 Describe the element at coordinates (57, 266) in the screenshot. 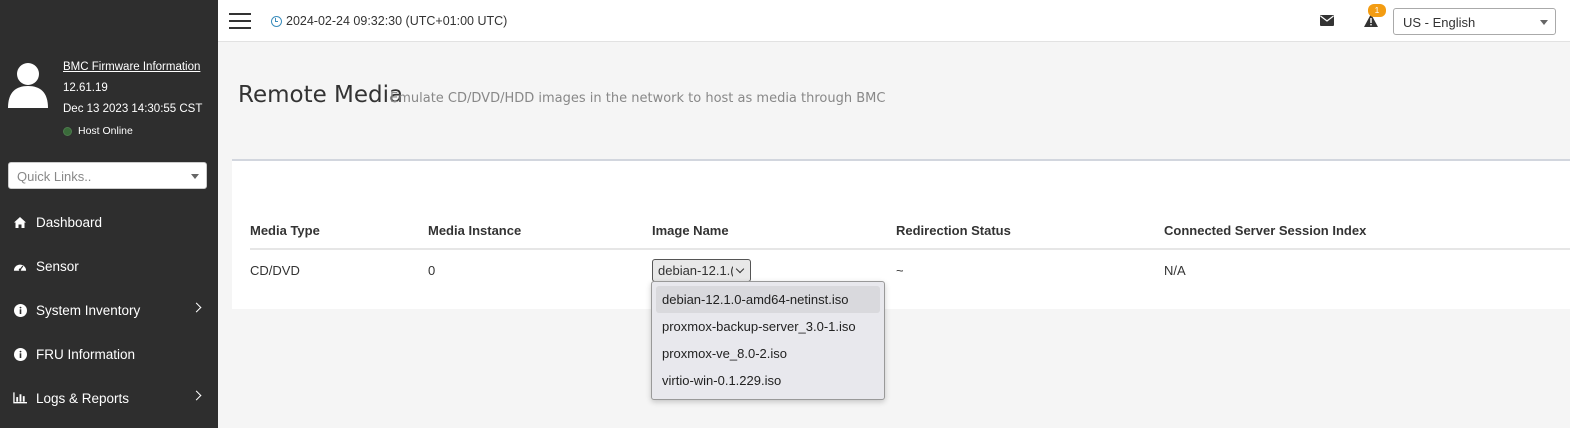

I see `sidebar-item-label: Sensor` at that location.